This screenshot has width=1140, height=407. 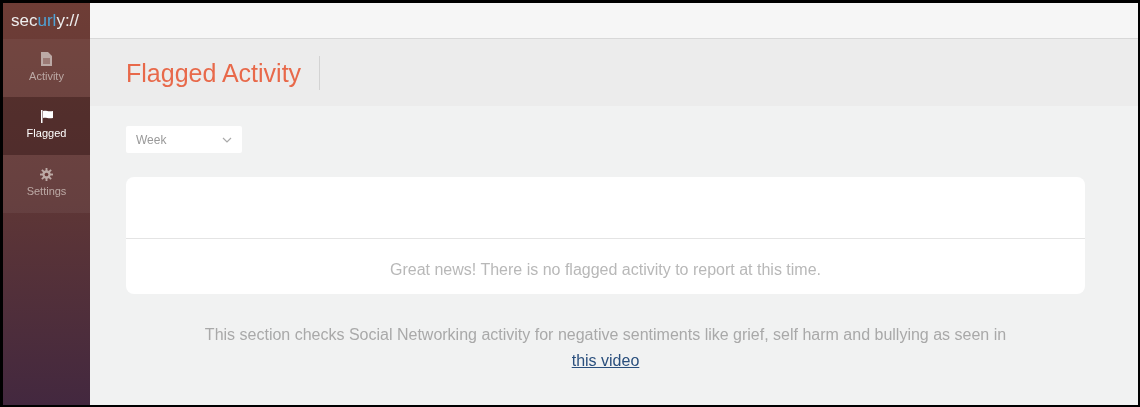 What do you see at coordinates (605, 360) in the screenshot?
I see `video-link: this video` at bounding box center [605, 360].